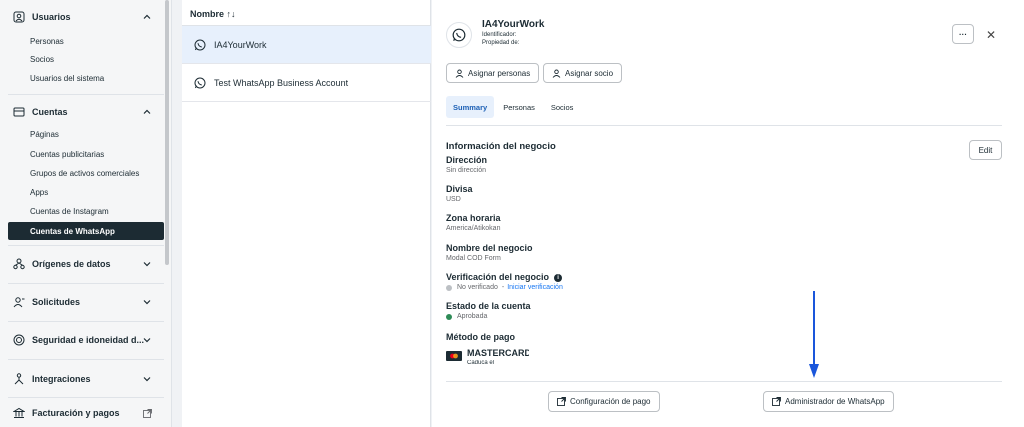 This screenshot has height=427, width=1024. Describe the element at coordinates (81, 41) in the screenshot. I see `sidebar-item-personas: Personas` at that location.